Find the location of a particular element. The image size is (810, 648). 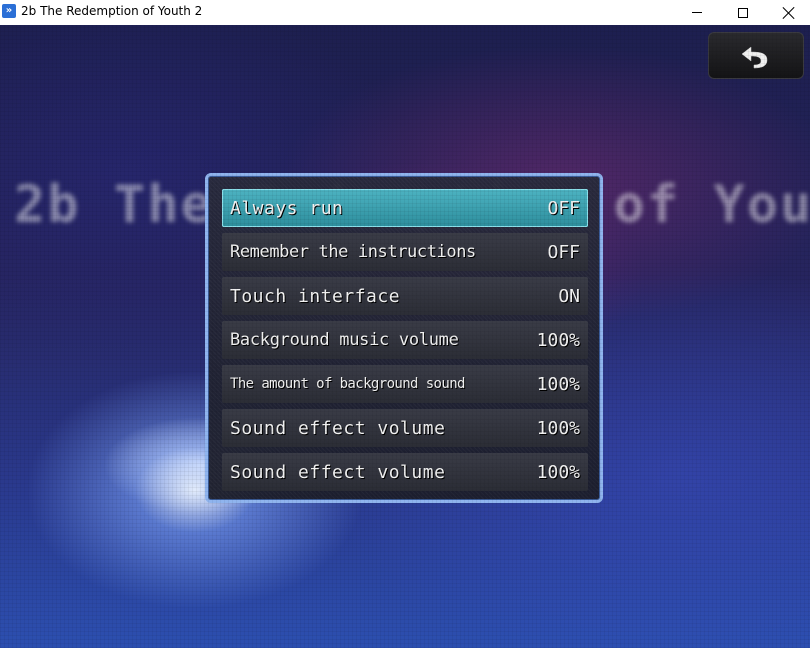

back-button is located at coordinates (756, 55).